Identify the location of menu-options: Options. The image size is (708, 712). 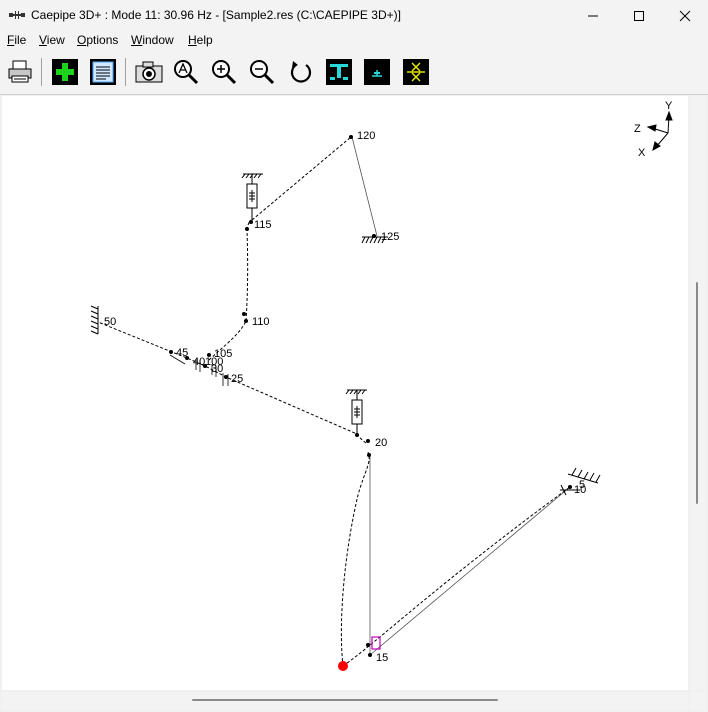
(97, 40).